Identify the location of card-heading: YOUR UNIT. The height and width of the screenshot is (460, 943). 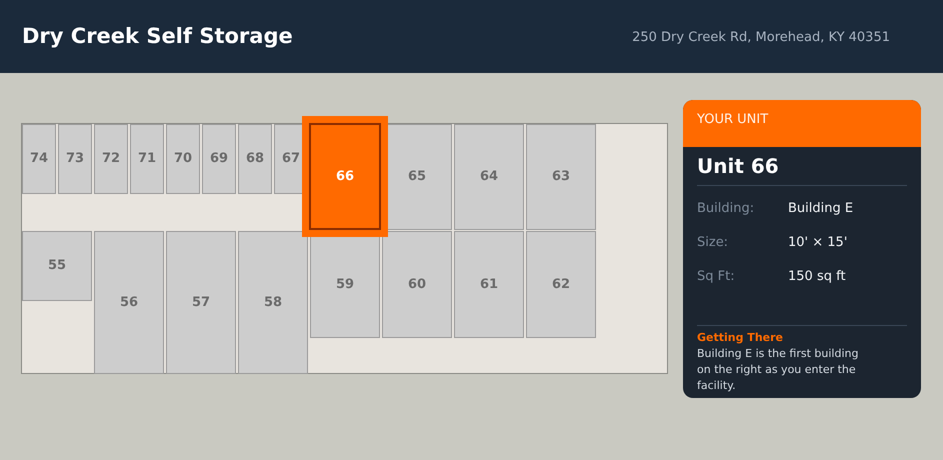
(732, 119).